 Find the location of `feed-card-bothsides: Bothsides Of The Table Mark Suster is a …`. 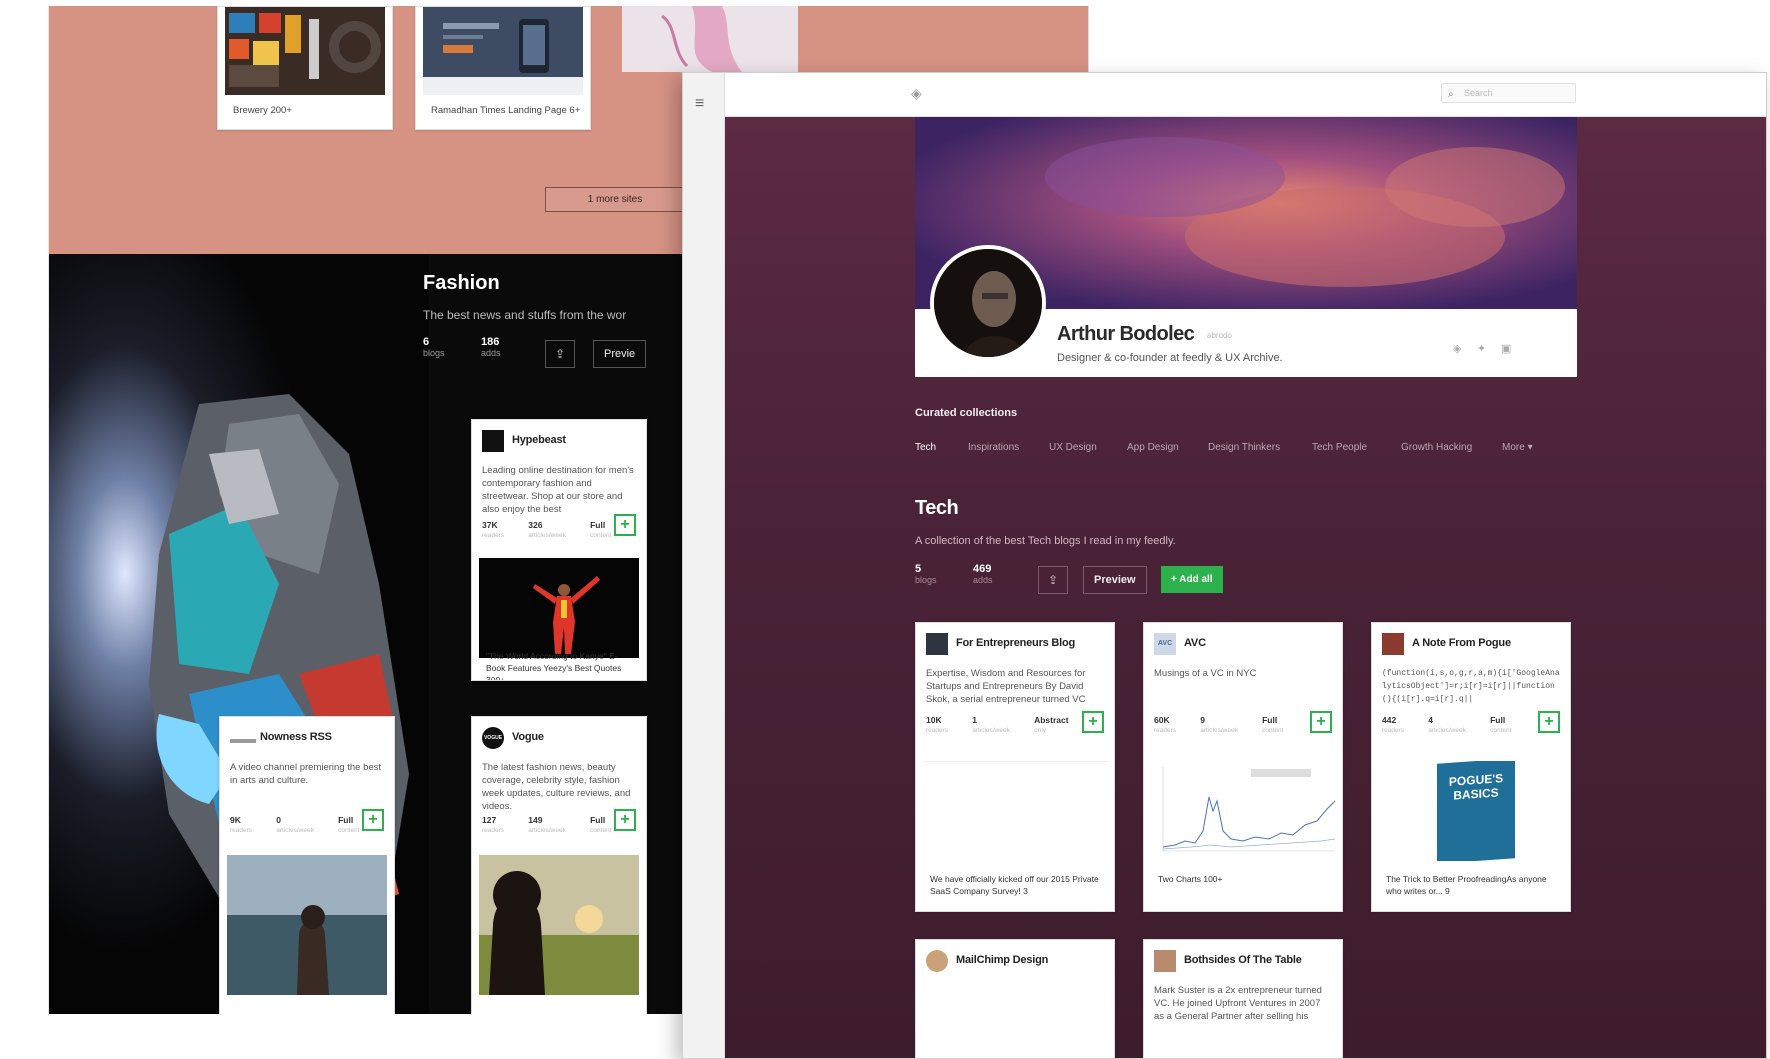

feed-card-bothsides: Bothsides Of The Table Mark Suster is a … is located at coordinates (1243, 998).